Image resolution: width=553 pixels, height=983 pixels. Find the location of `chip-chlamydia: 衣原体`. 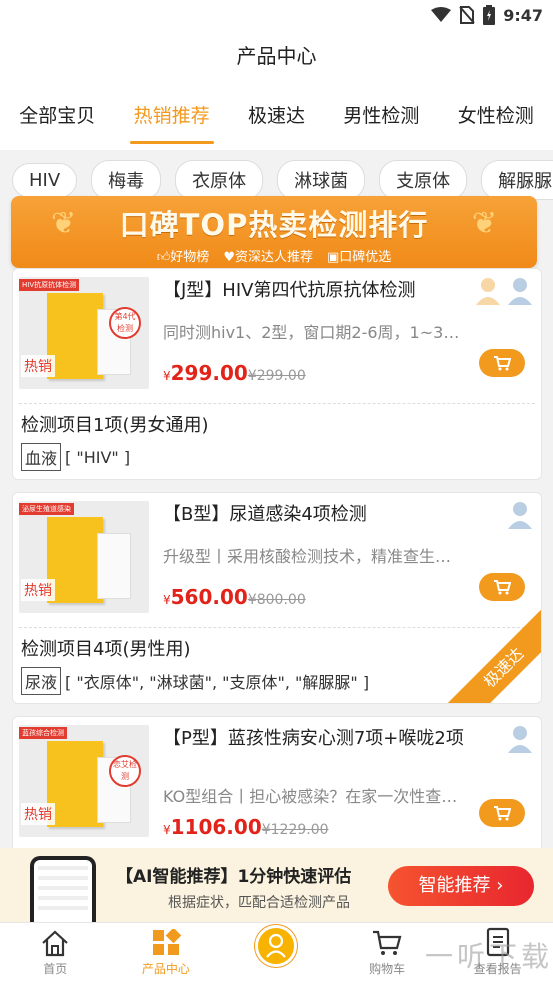

chip-chlamydia: 衣原体 is located at coordinates (219, 180).